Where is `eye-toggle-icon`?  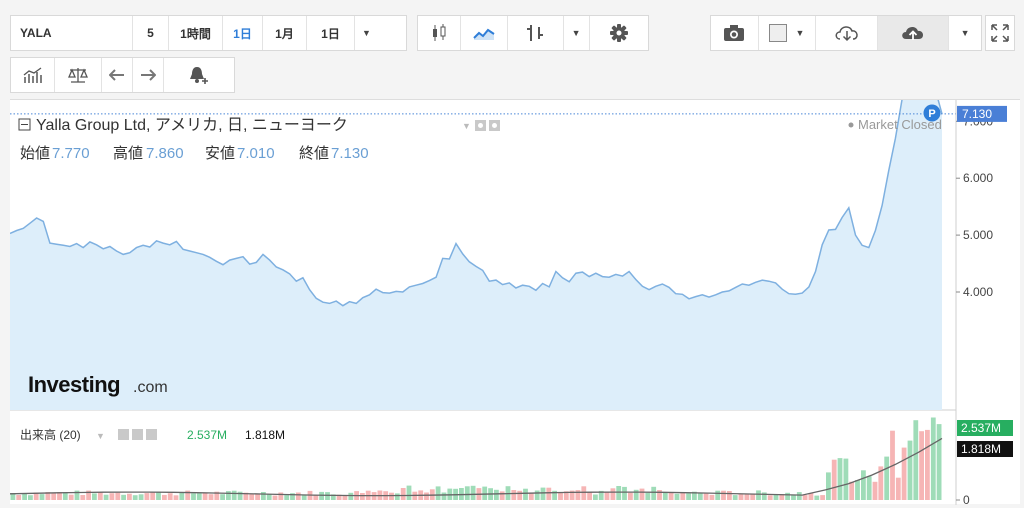
eye-toggle-icon is located at coordinates (123, 434).